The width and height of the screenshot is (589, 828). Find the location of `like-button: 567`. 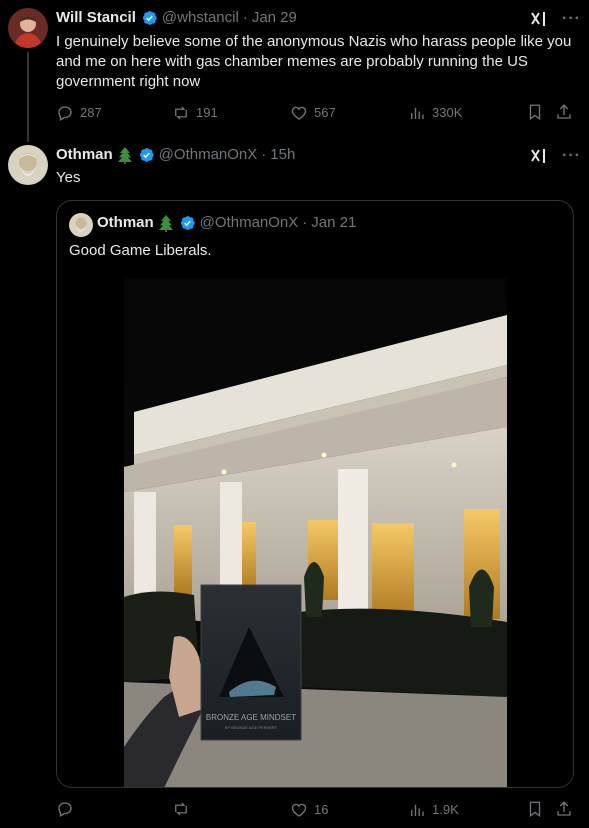

like-button: 567 is located at coordinates (313, 113).